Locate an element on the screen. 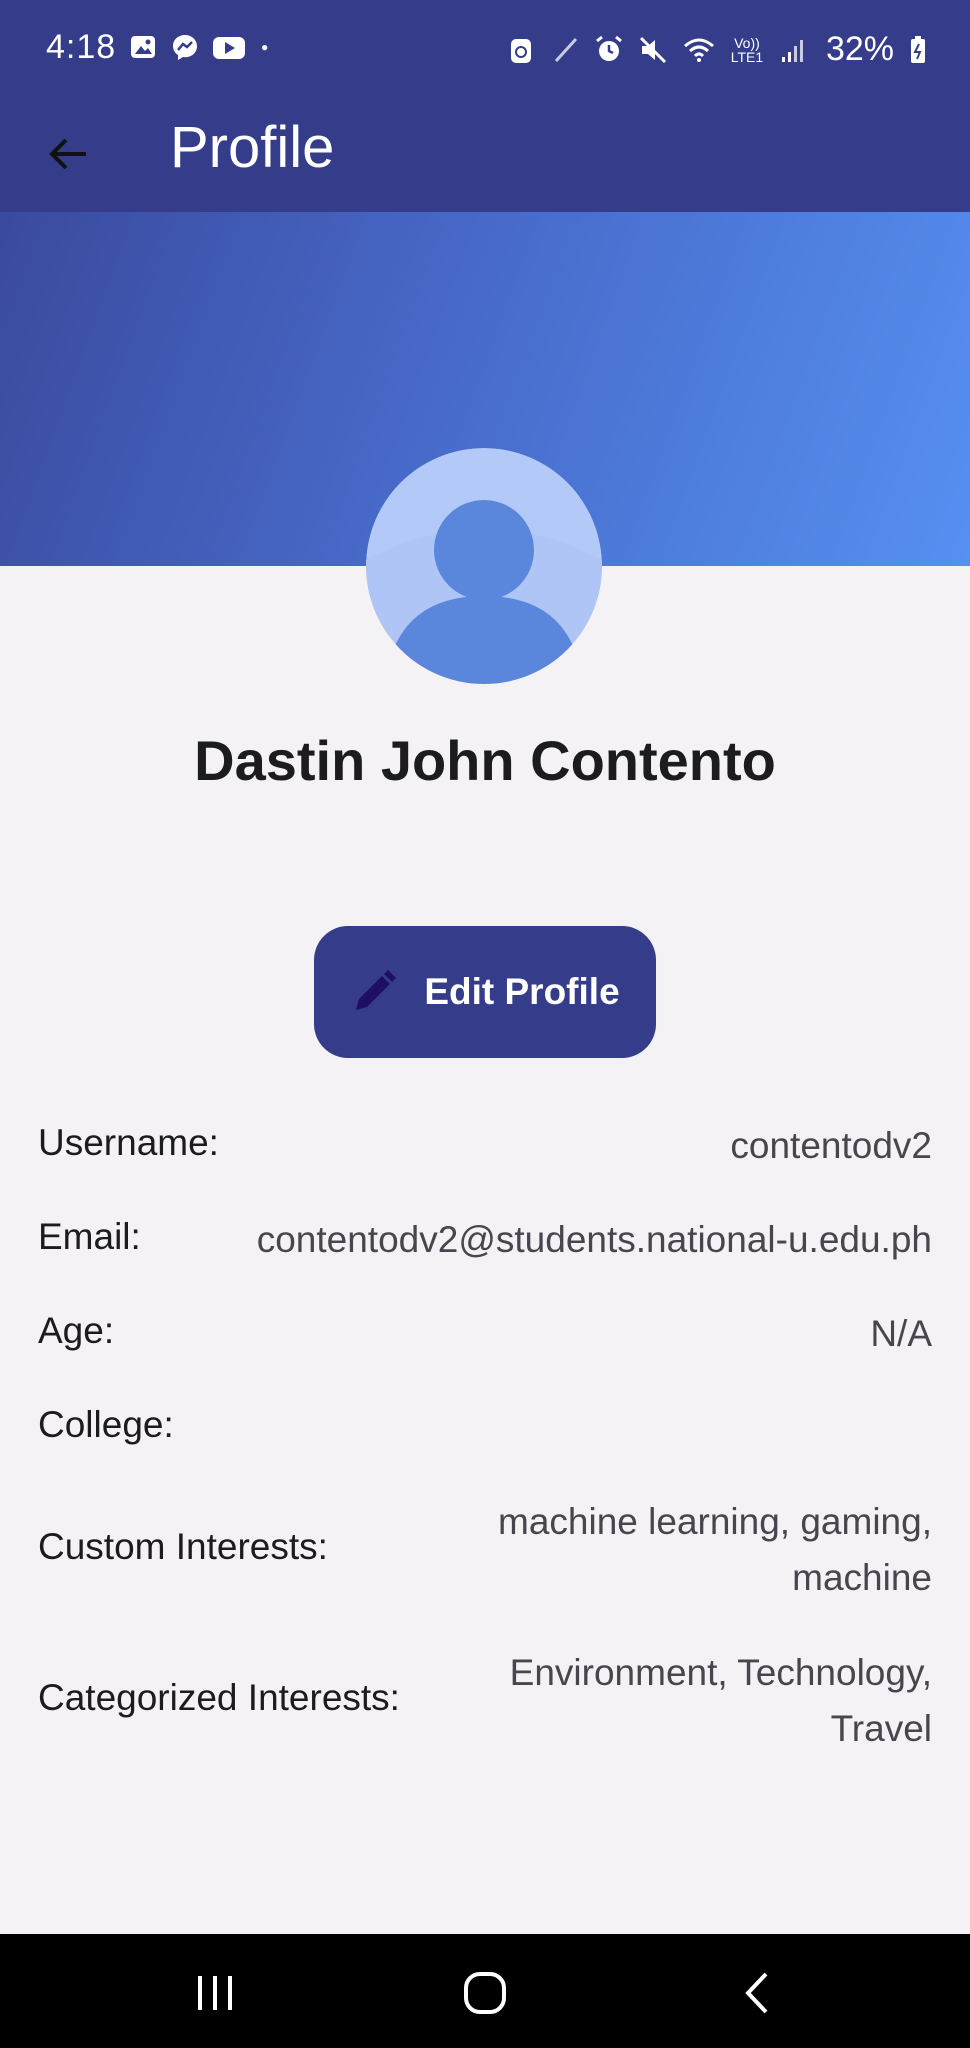 The width and height of the screenshot is (970, 2048). battery-percent: 32% is located at coordinates (859, 49).